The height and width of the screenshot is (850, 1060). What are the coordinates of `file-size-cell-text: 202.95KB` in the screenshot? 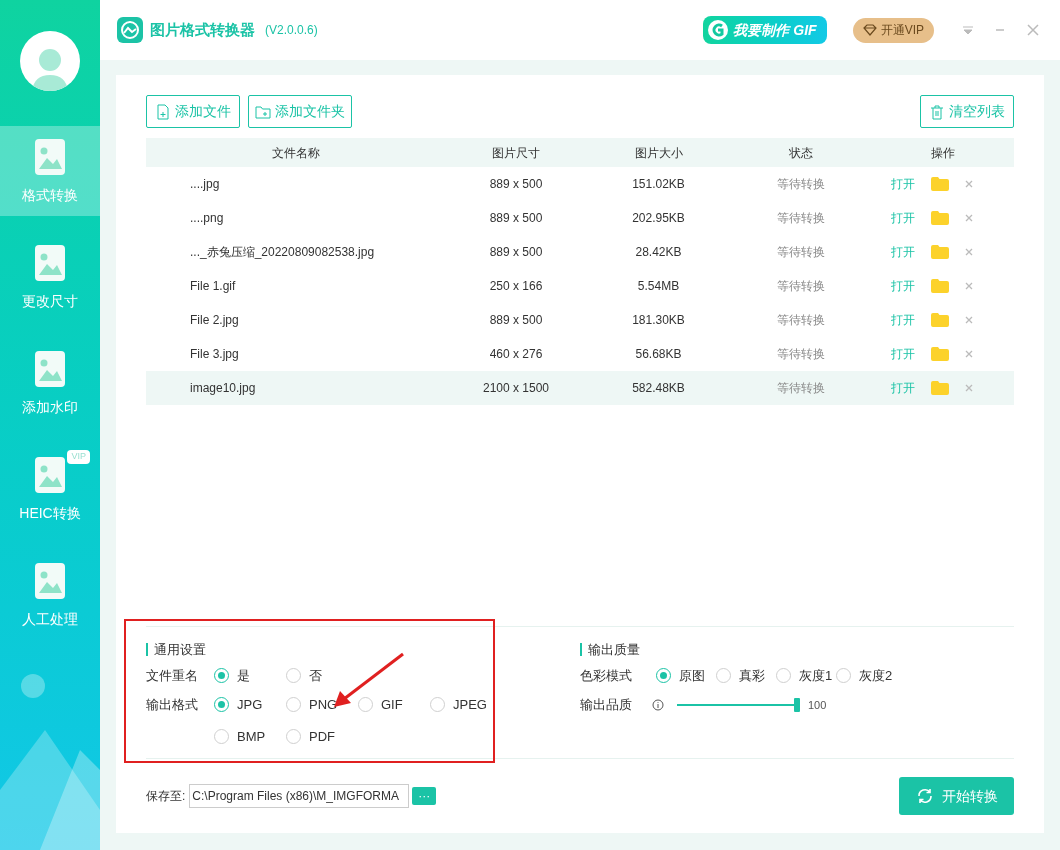 It's located at (658, 218).